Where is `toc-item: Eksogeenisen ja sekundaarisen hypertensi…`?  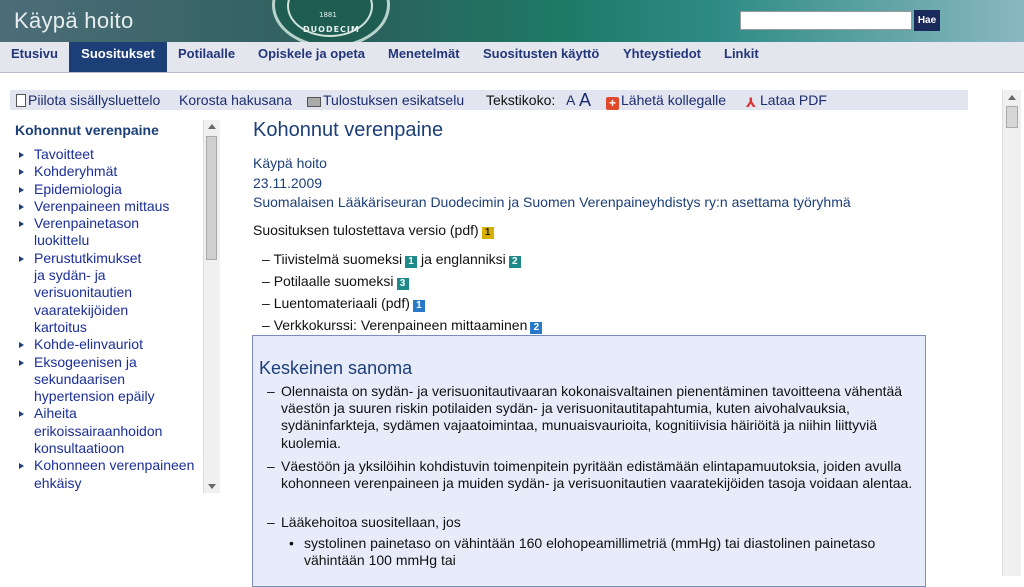
toc-item: Eksogeenisen ja sekundaarisen hypertensi… is located at coordinates (96, 380).